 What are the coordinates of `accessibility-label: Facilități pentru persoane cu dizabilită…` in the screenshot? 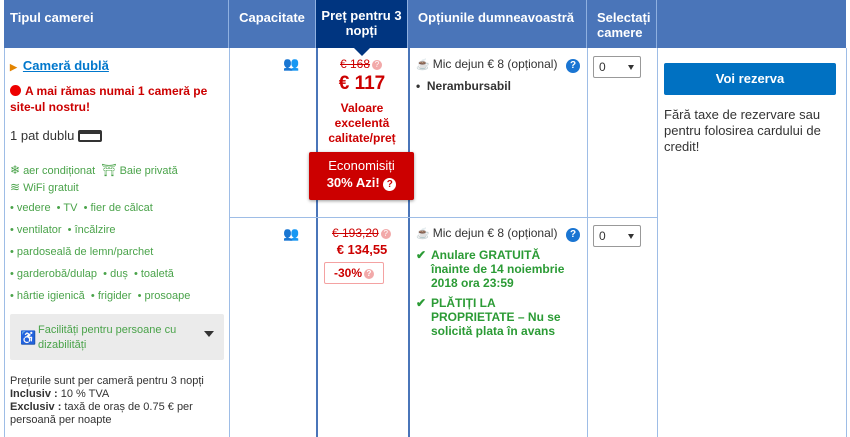 It's located at (107, 337).